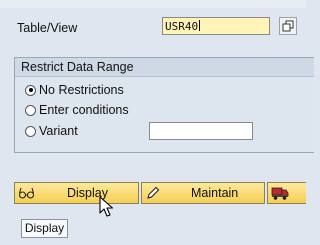  Describe the element at coordinates (182, 26) in the screenshot. I see `table-view-value: USR40` at that location.